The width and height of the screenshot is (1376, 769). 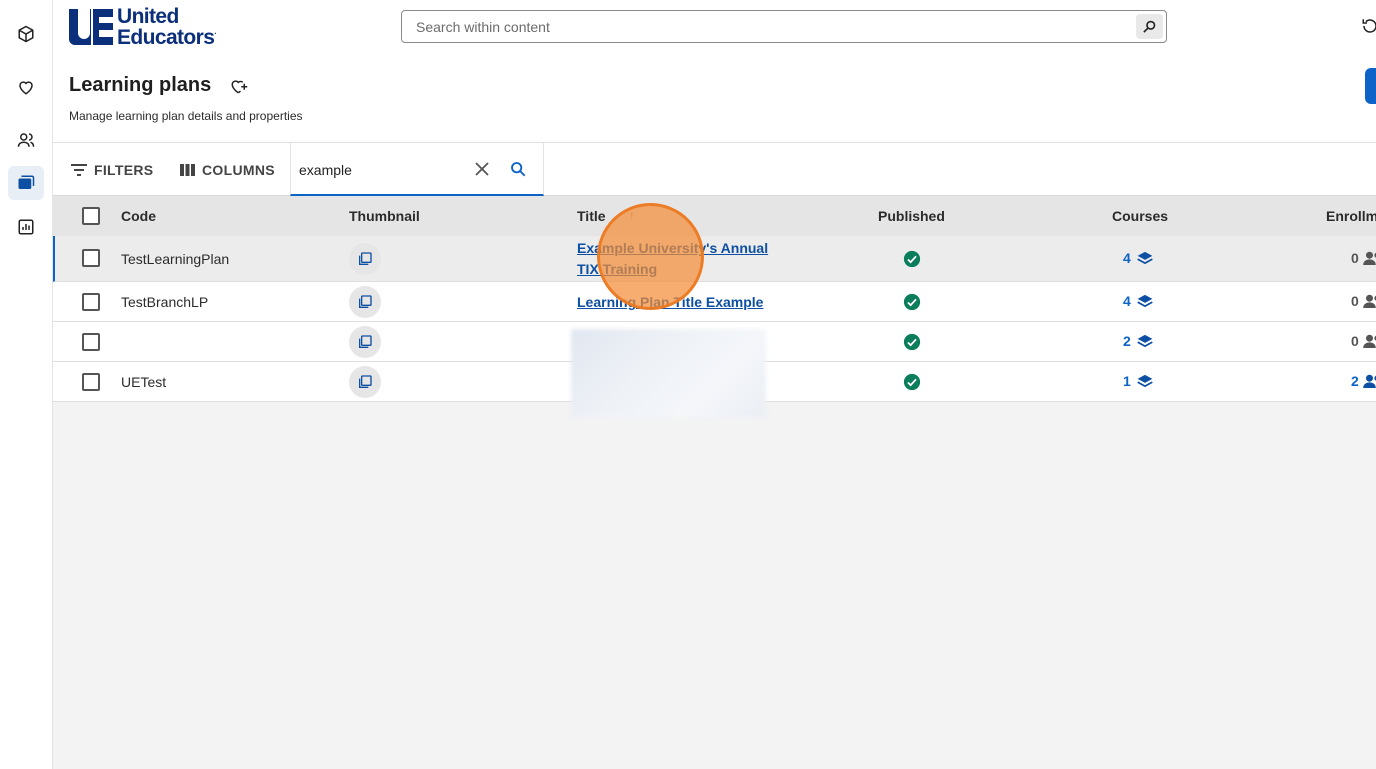 I want to click on folders-icon, so click(x=26, y=182).